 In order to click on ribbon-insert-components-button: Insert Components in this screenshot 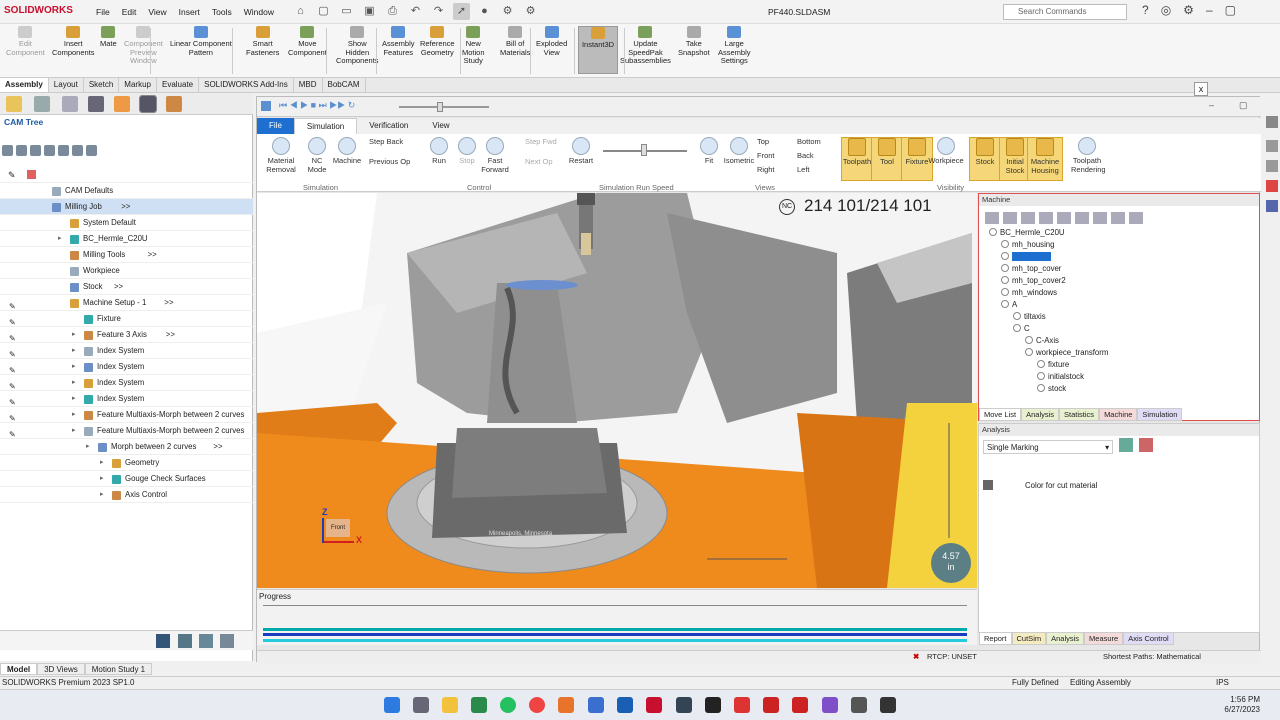, I will do `click(73, 41)`.